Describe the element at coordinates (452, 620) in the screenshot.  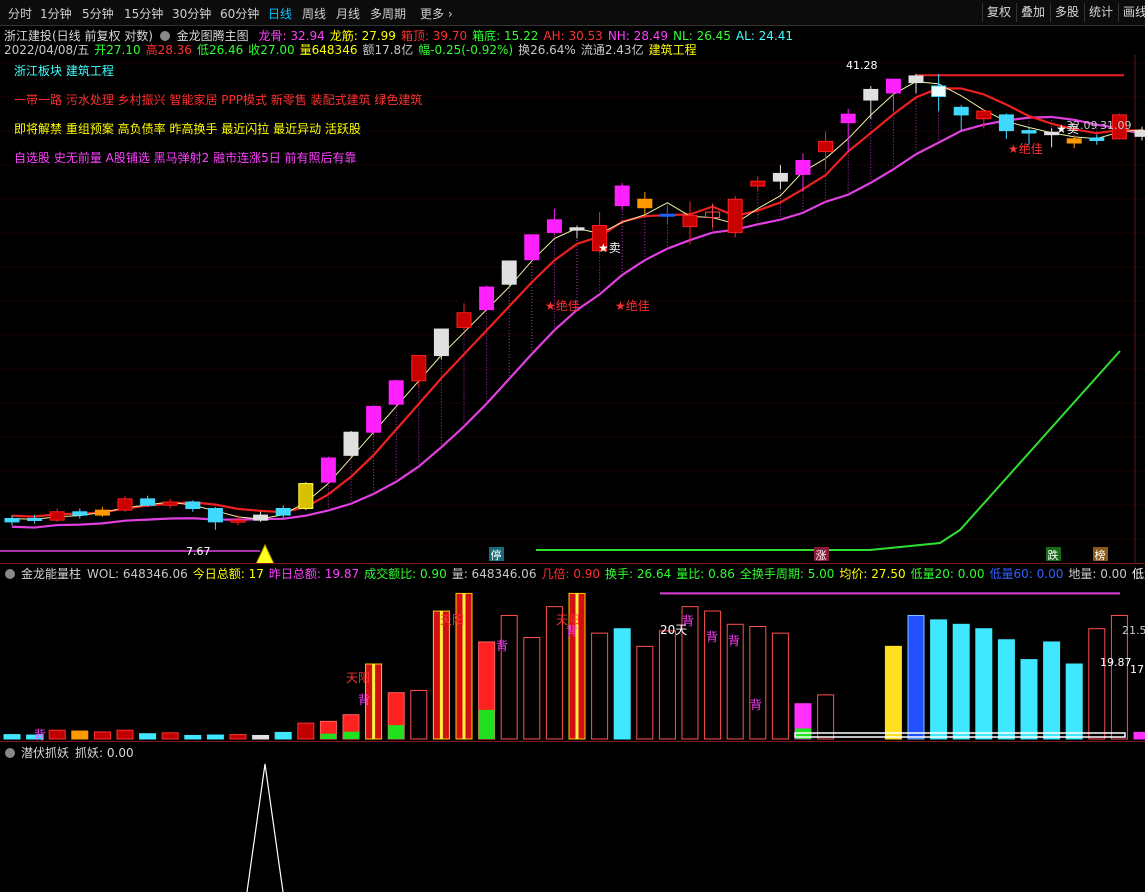
I see `tianyang-label-2: 天阳` at that location.